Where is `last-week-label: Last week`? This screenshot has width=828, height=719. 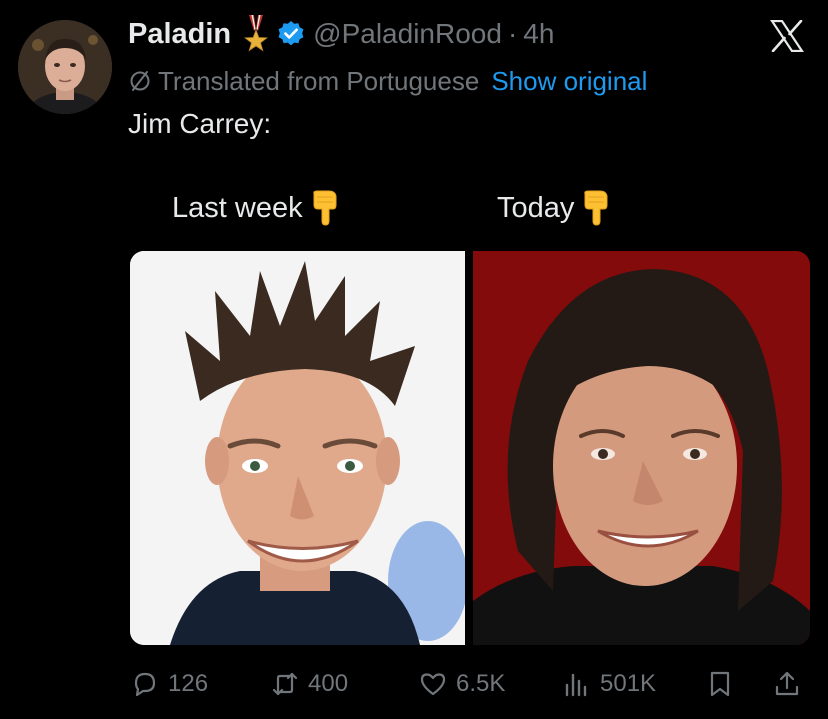 last-week-label: Last week is located at coordinates (255, 208).